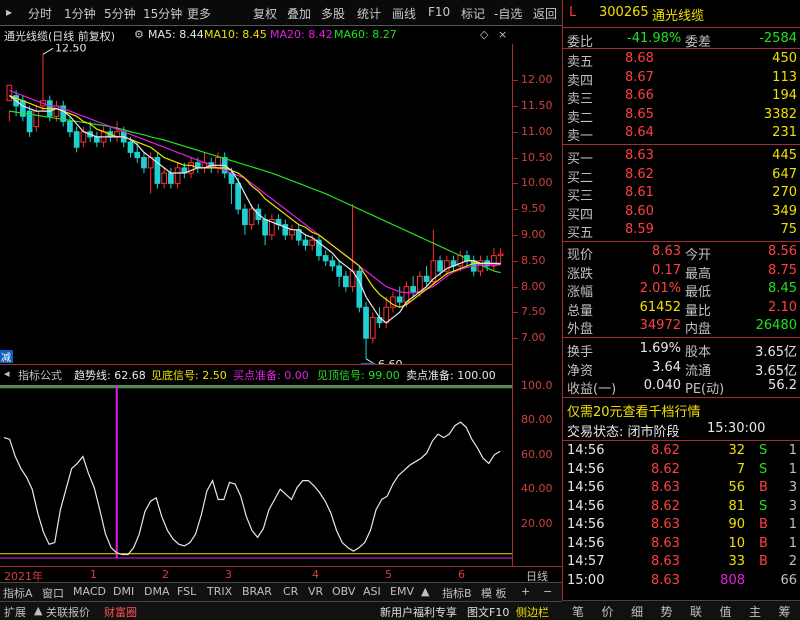 Image resolution: width=800 pixels, height=620 pixels. I want to click on quote-tab: 笔, so click(578, 611).